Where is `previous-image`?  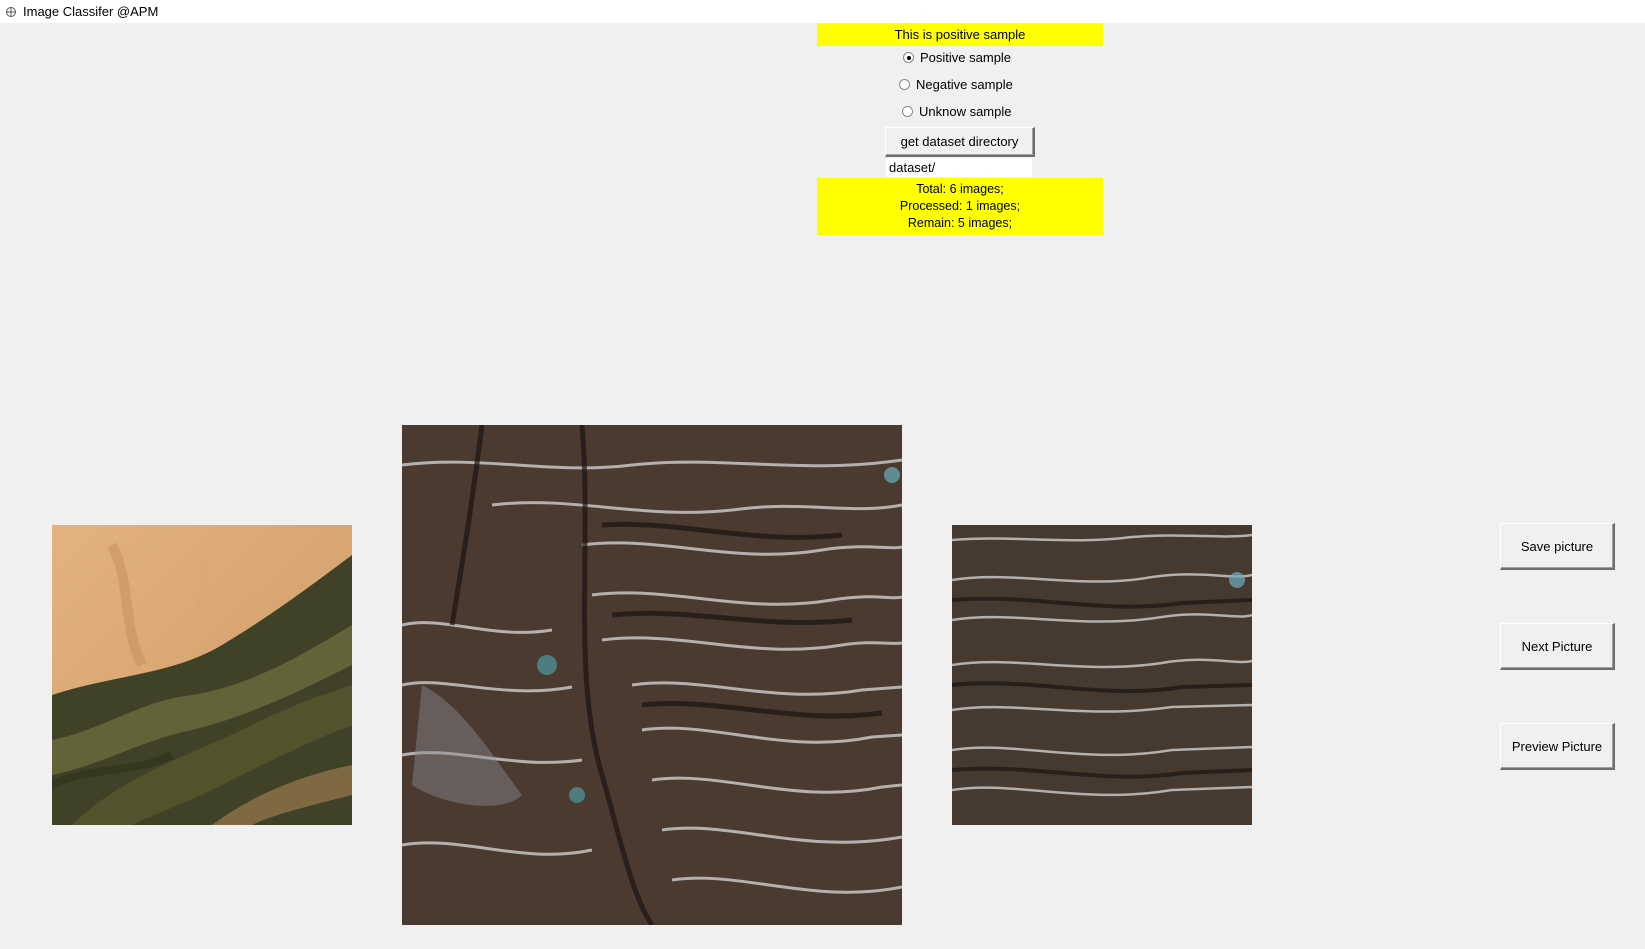 previous-image is located at coordinates (202, 675).